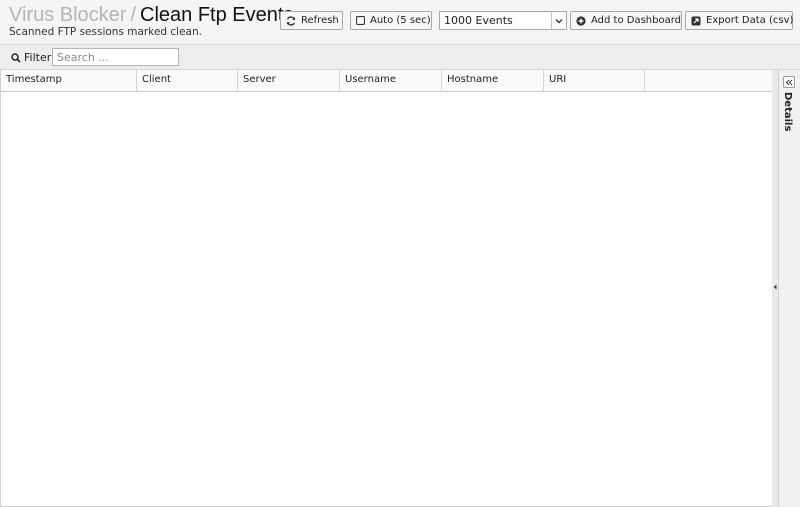 Image resolution: width=800 pixels, height=507 pixels. What do you see at coordinates (291, 20) in the screenshot?
I see `refresh-icon` at bounding box center [291, 20].